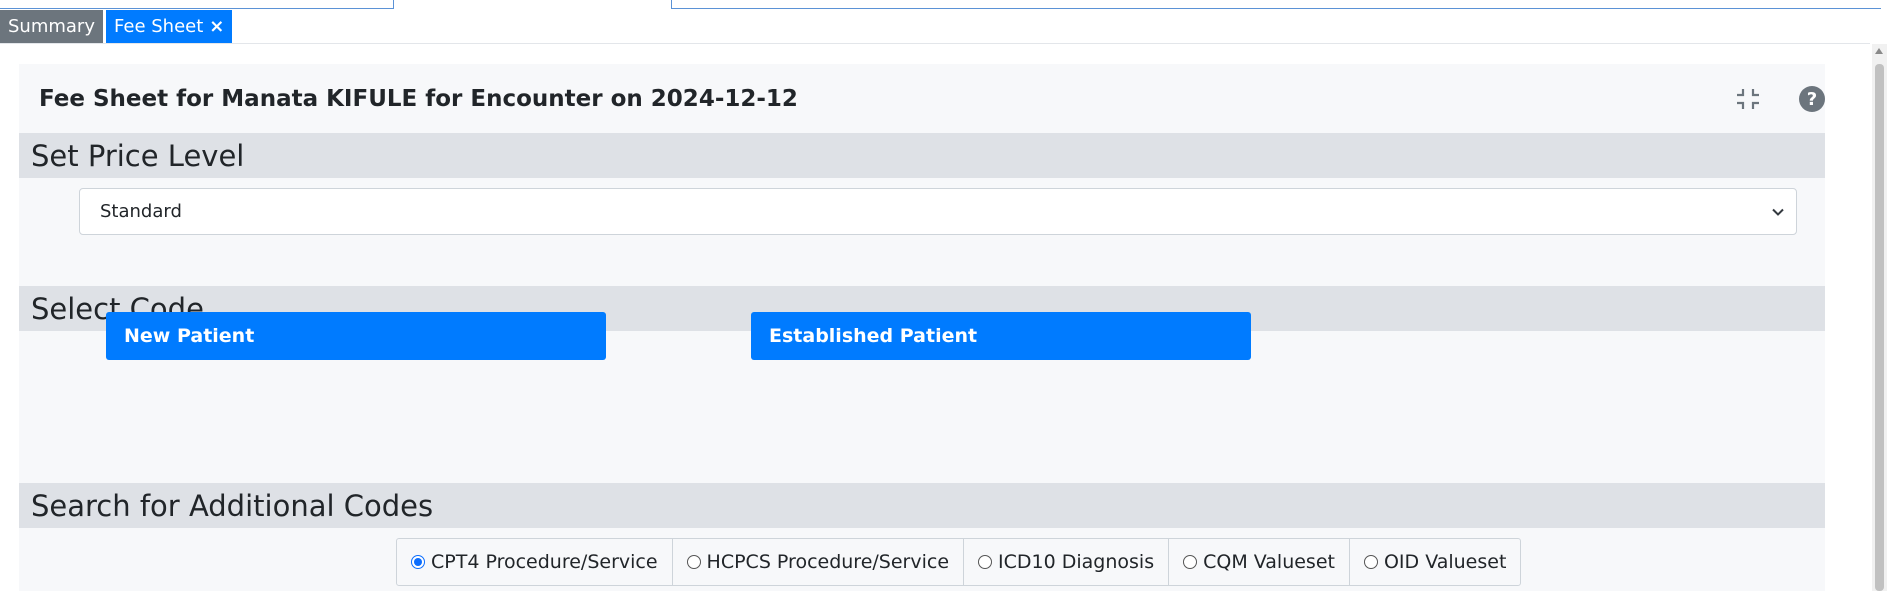 Image resolution: width=1887 pixels, height=591 pixels. I want to click on radio-cqm: CQM Valueset, so click(1259, 562).